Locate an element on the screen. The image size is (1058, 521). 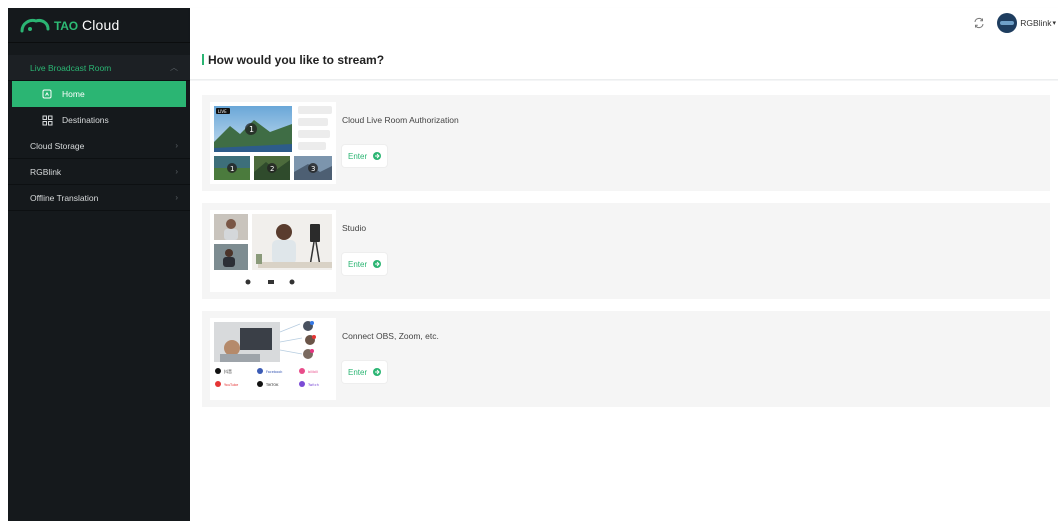
refresh-icon is located at coordinates (979, 23).